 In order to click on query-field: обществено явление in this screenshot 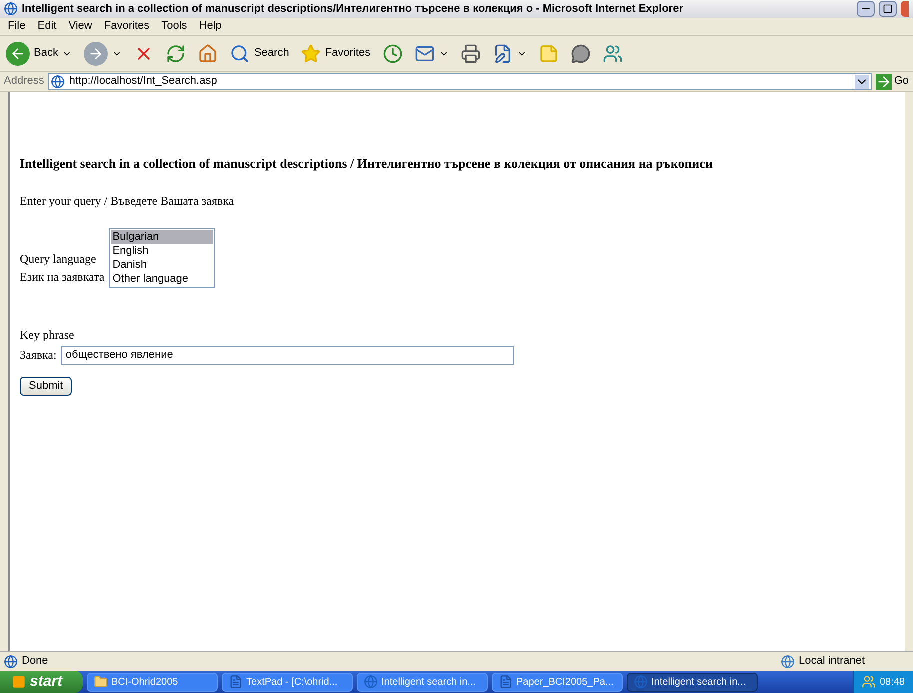, I will do `click(287, 355)`.